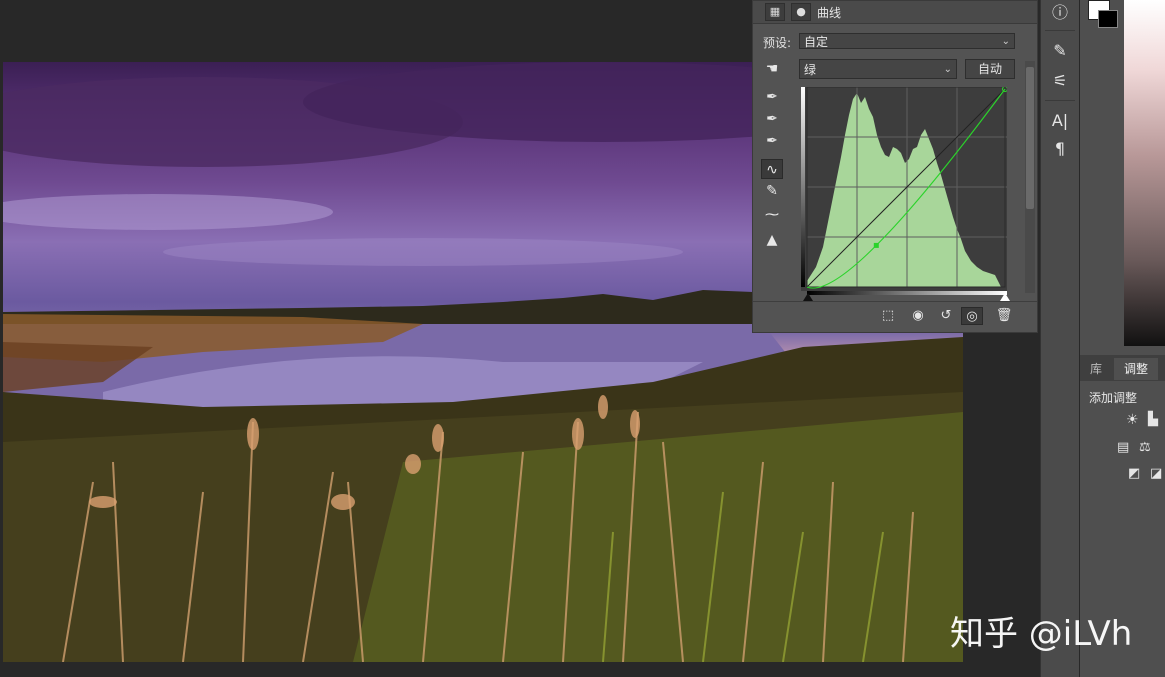  What do you see at coordinates (801, 12) in the screenshot?
I see `layer-mask-icon: ●` at bounding box center [801, 12].